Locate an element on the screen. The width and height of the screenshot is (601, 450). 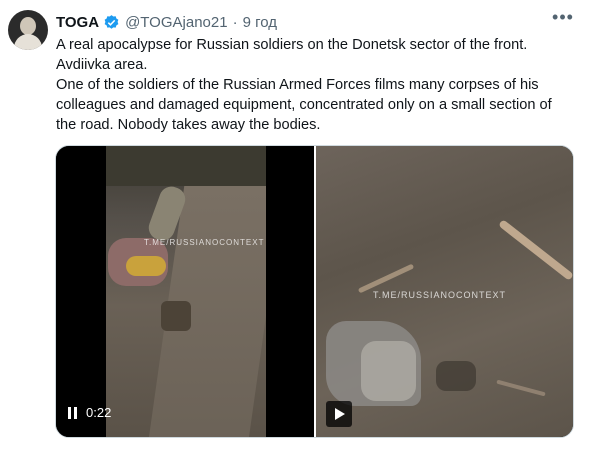
tweet-header: TOGA @TOGAjano21 · 9 год is located at coordinates (166, 22).